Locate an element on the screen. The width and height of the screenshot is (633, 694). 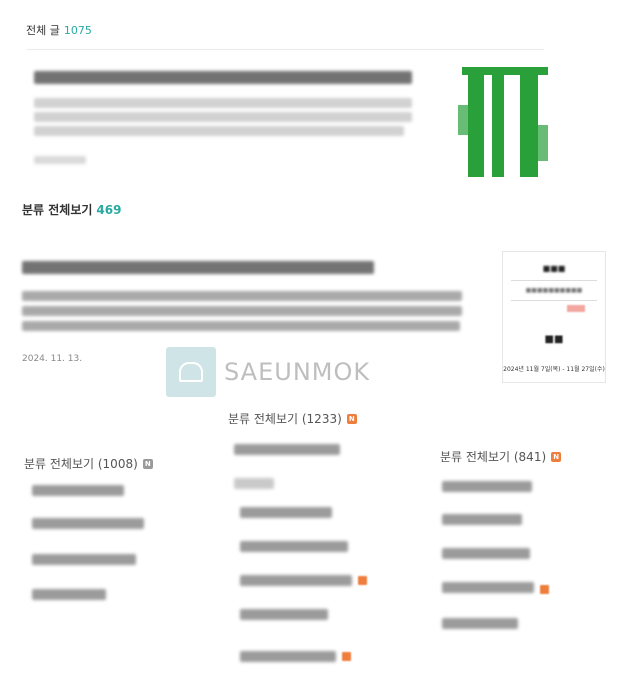
category-title-2: 분류 전체보기 (1233) N is located at coordinates (292, 418).